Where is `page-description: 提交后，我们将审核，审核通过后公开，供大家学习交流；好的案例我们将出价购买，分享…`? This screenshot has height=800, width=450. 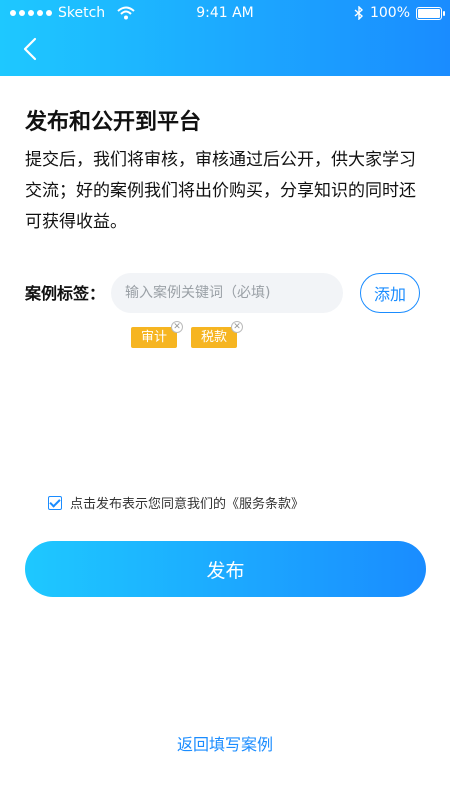 page-description: 提交后，我们将审核，审核通过后公开，供大家学习交流；好的案例我们将出价购买，分享… is located at coordinates (220, 191).